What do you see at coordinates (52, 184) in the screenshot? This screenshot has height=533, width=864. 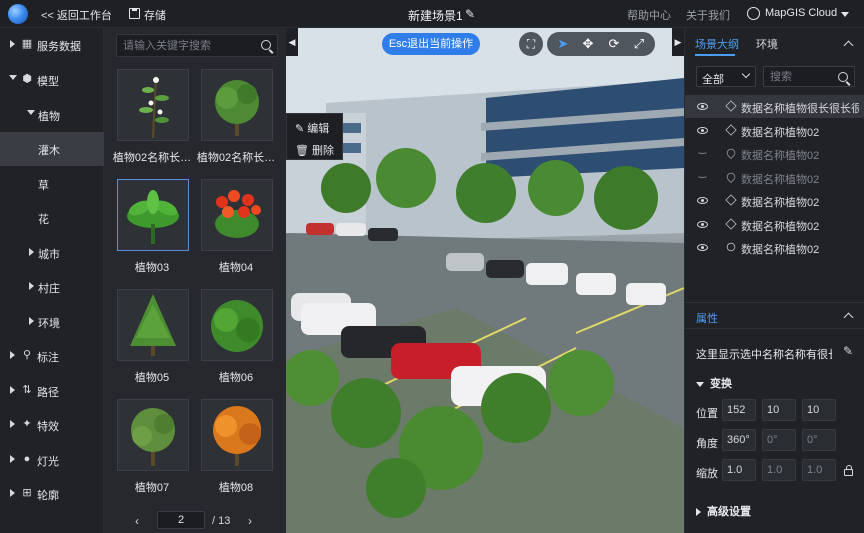 I see `nav-item-grass: 草` at bounding box center [52, 184].